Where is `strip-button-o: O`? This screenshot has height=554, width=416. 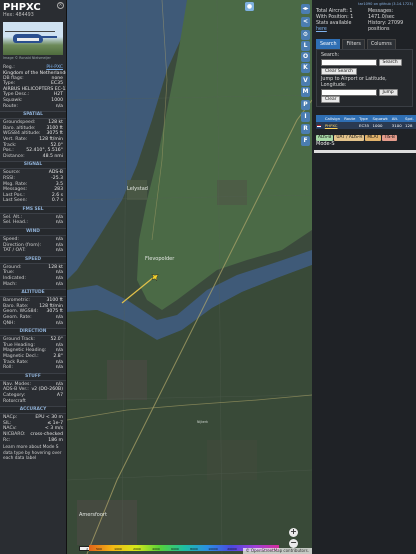
strip-button-o: O is located at coordinates (305, 57).